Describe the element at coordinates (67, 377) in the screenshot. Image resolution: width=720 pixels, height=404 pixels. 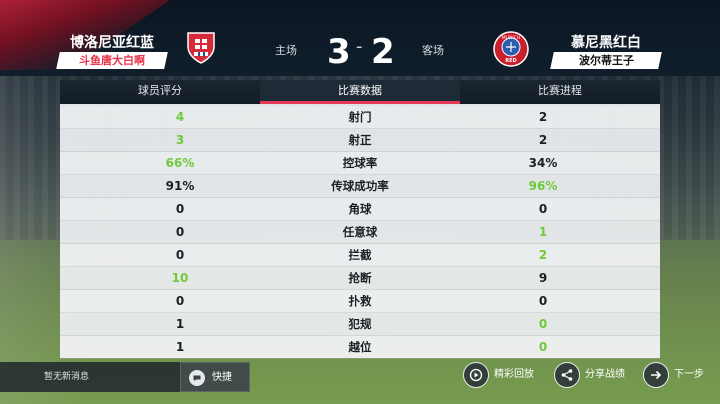
I see `message-text: 暂无新消息` at that location.